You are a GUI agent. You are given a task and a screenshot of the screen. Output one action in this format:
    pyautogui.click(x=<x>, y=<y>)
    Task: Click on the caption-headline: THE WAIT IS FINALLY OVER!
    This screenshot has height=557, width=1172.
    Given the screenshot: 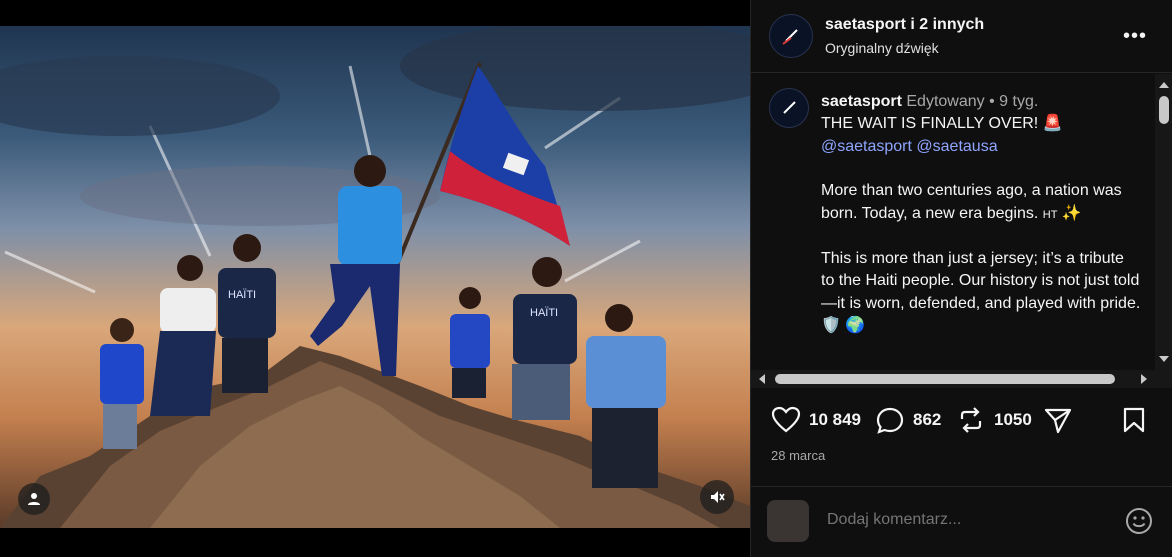 What is the action you would take?
    pyautogui.click(x=930, y=124)
    